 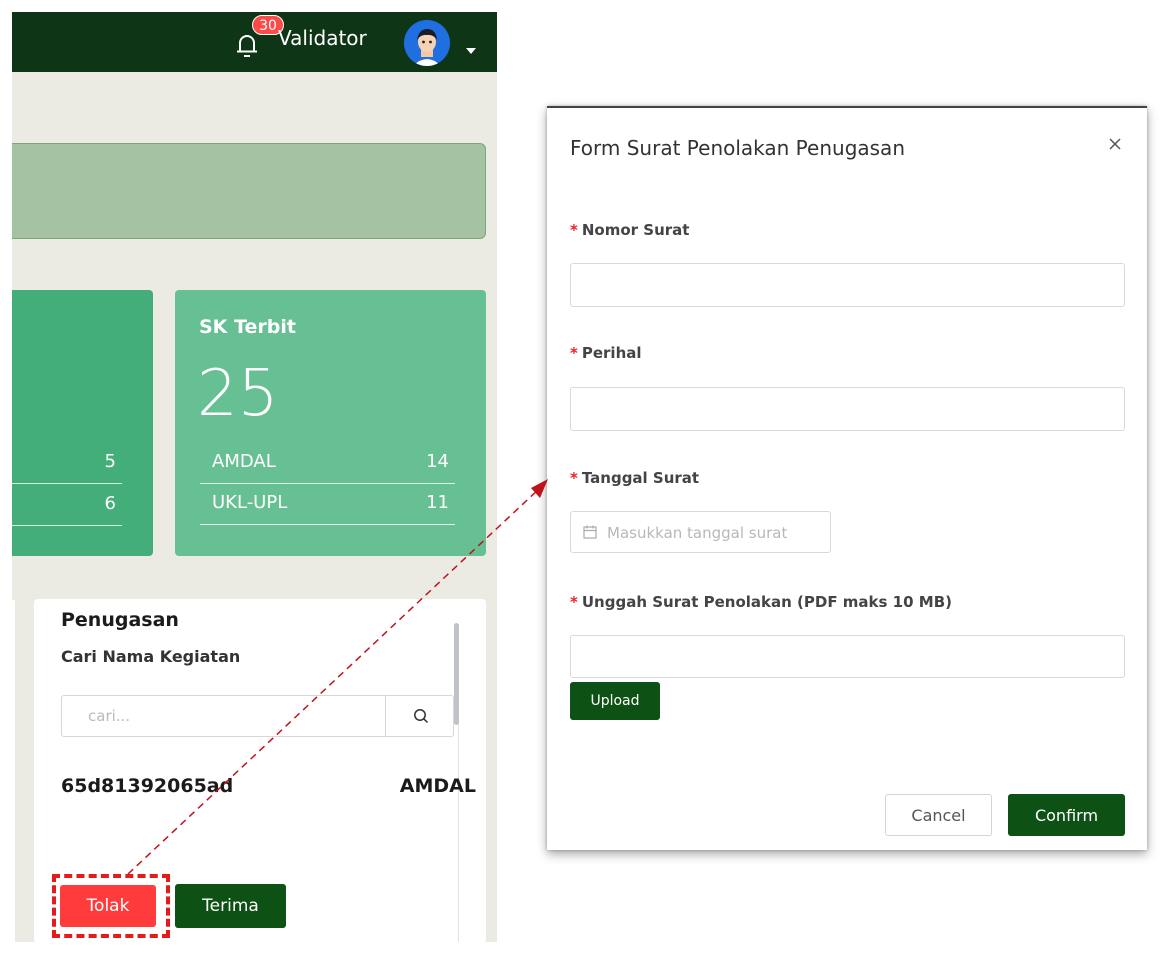 I want to click on tanggal-surat-input, so click(x=717, y=533).